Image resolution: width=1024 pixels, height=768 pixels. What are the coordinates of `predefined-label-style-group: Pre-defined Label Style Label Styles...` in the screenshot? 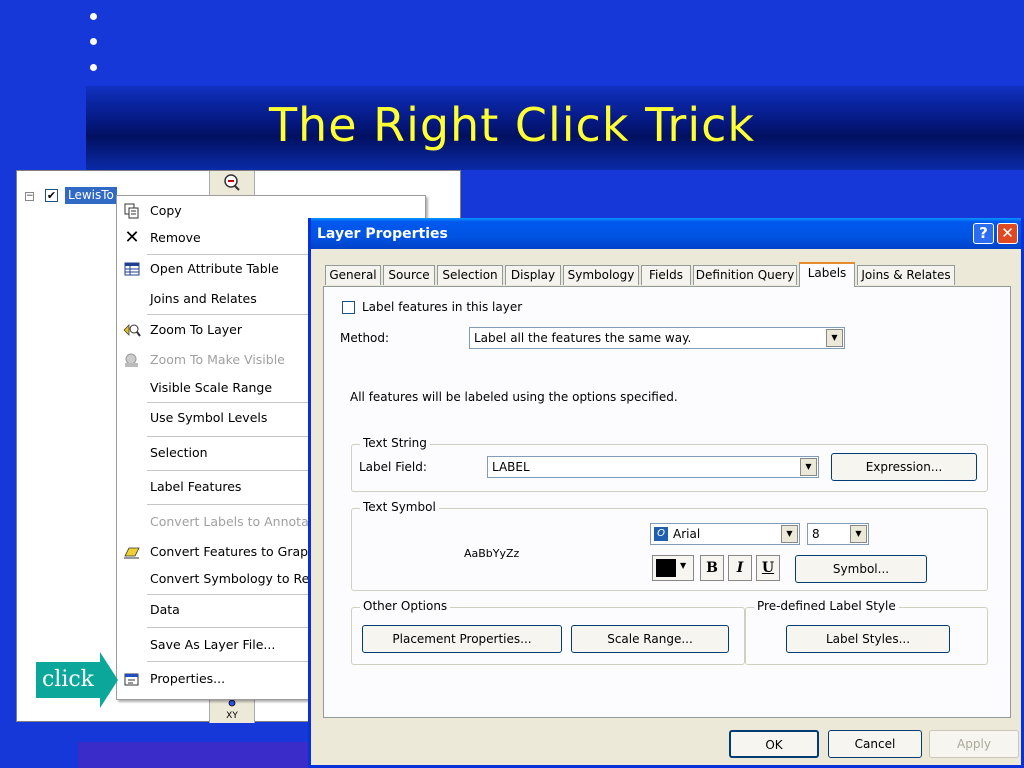 It's located at (866, 632).